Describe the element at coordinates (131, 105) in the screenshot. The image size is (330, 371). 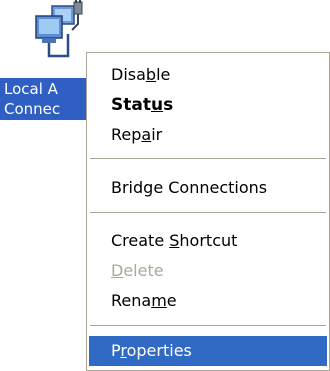
I see `menu-label-part: Stat` at that location.